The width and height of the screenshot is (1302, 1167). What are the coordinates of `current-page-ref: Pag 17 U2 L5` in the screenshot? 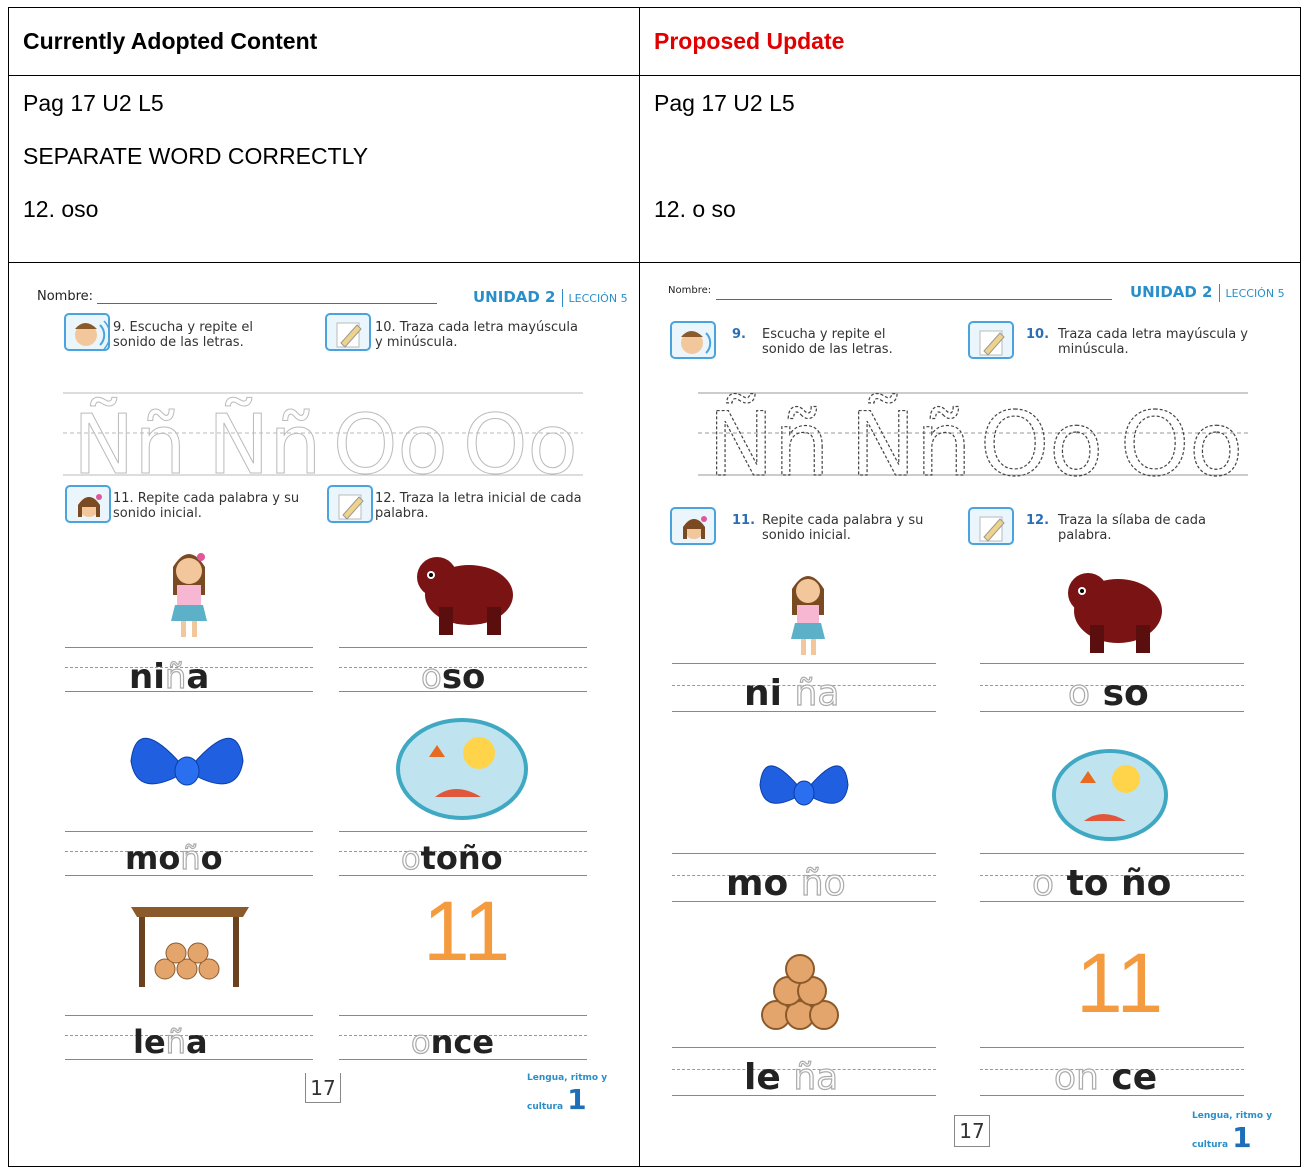 It's located at (93, 103).